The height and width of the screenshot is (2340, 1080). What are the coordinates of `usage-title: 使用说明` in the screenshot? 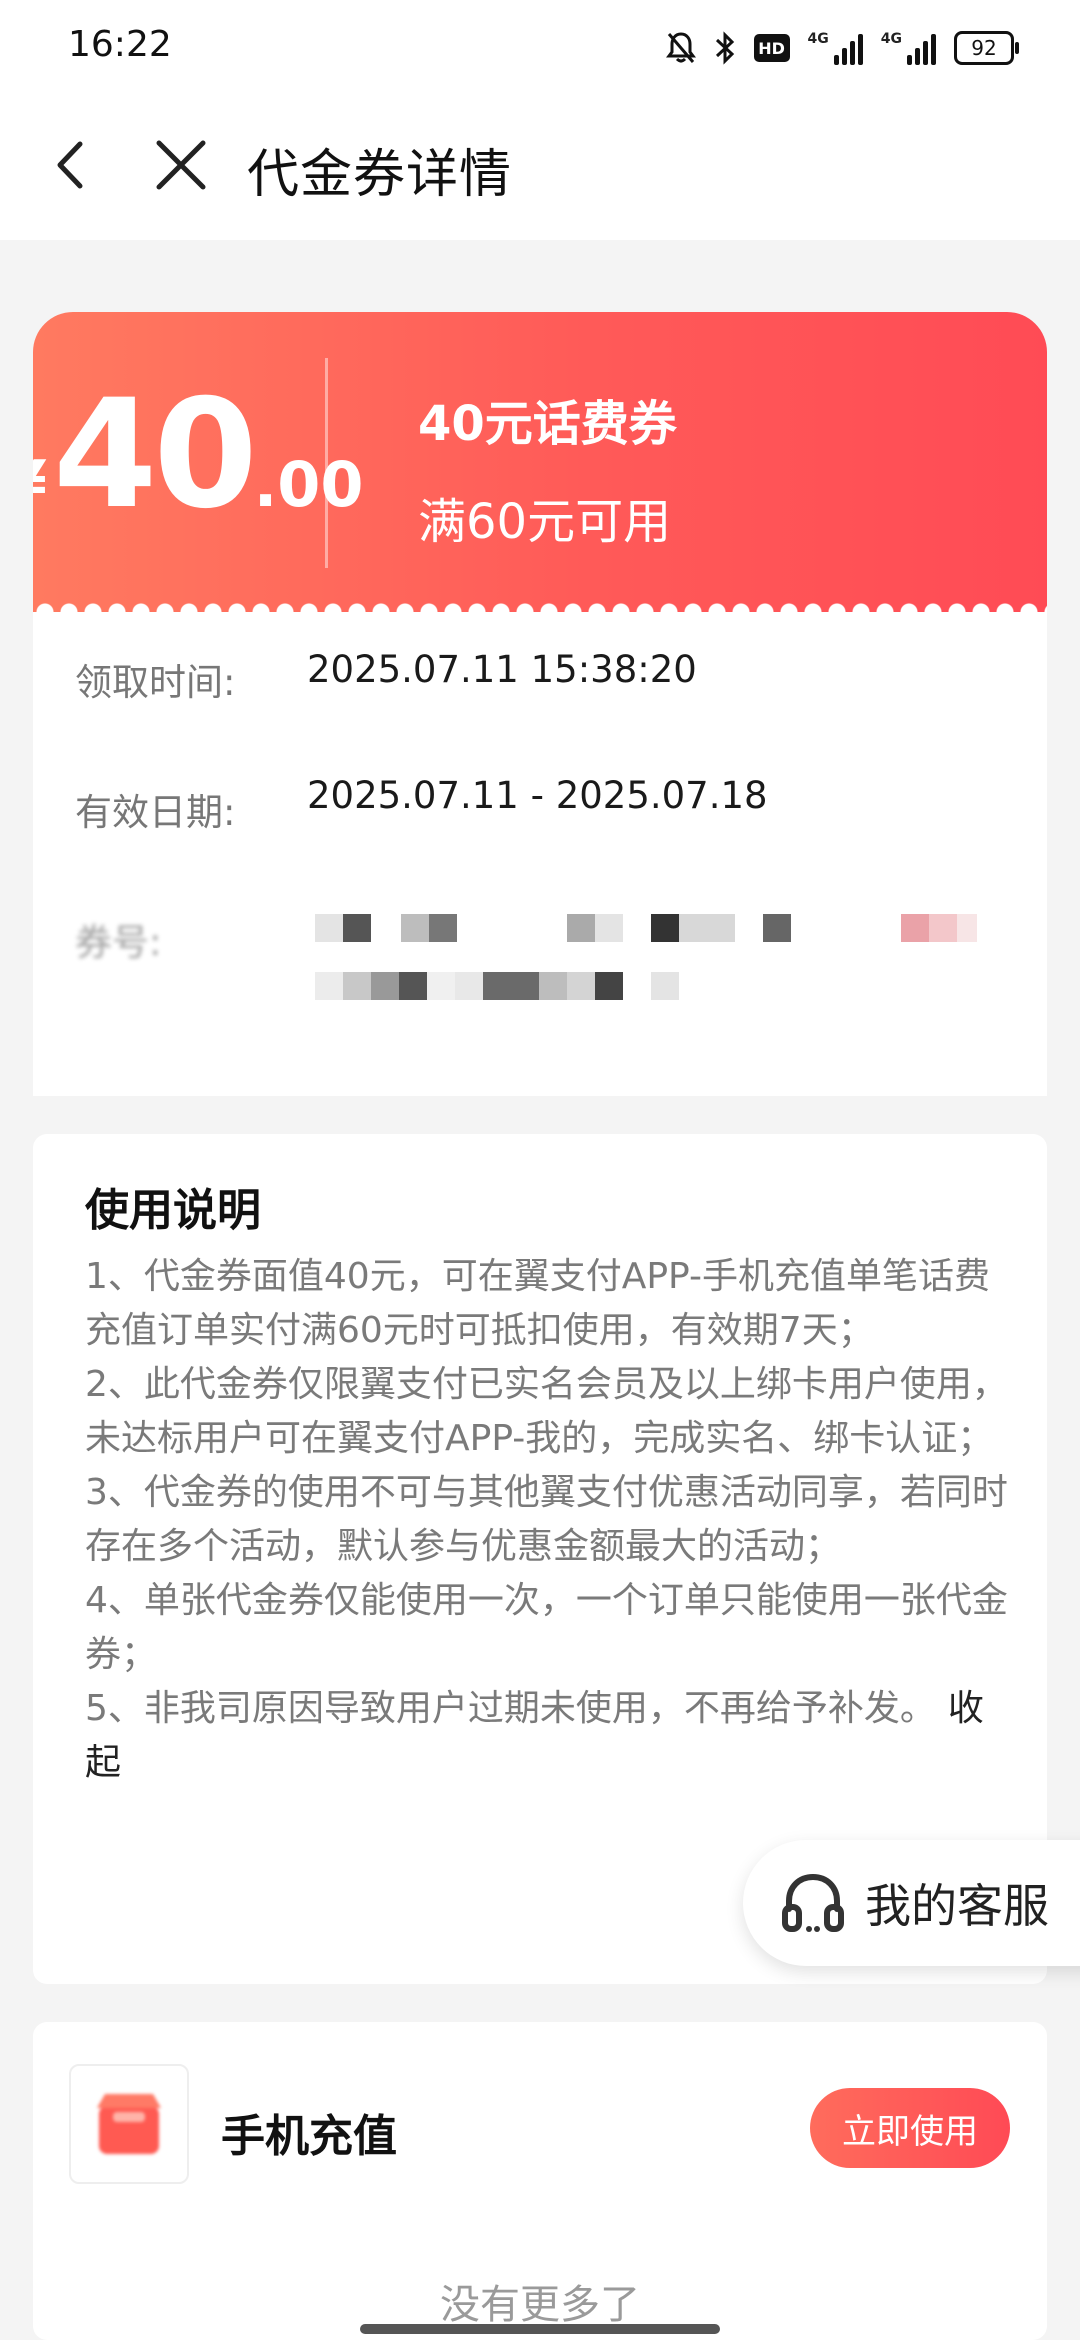 It's located at (173, 1210).